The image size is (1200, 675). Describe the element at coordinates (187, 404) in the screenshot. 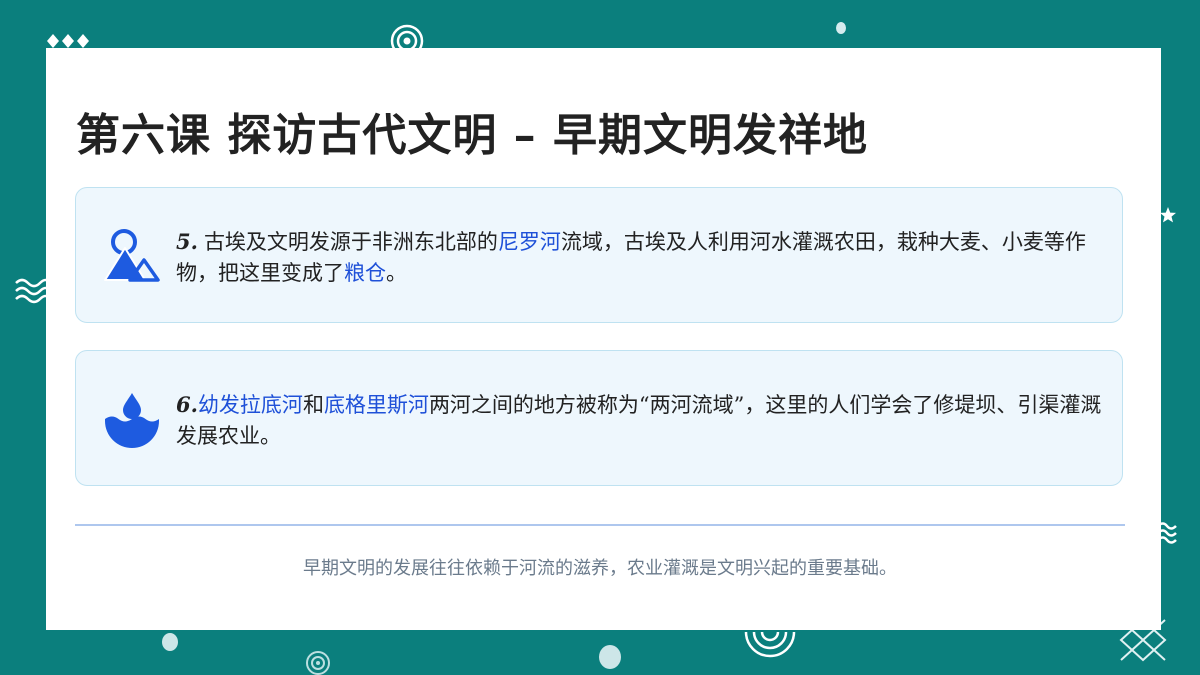

I see `point-number: 6.` at that location.